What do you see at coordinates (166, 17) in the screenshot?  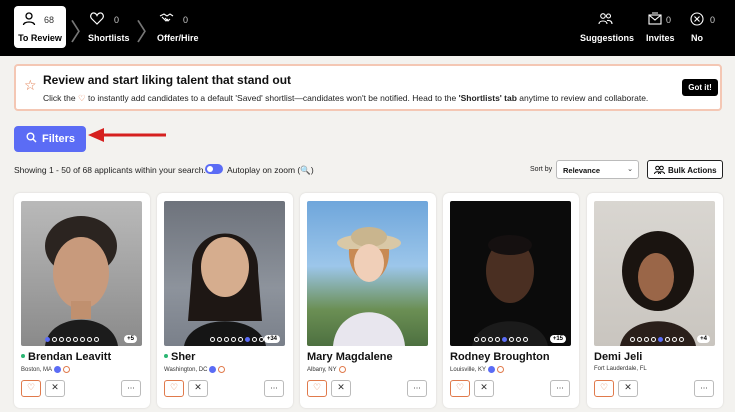 I see `handshake-icon` at bounding box center [166, 17].